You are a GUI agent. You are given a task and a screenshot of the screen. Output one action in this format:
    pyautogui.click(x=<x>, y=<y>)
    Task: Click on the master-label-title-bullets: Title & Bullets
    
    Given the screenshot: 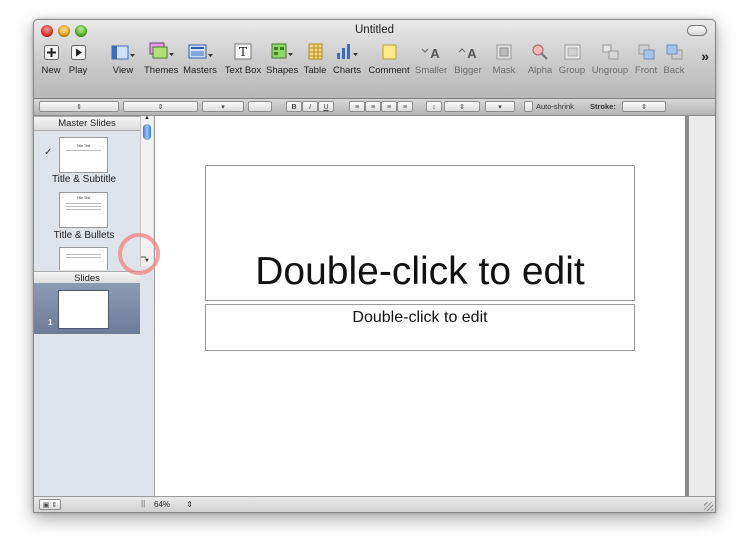 What is the action you would take?
    pyautogui.click(x=84, y=235)
    